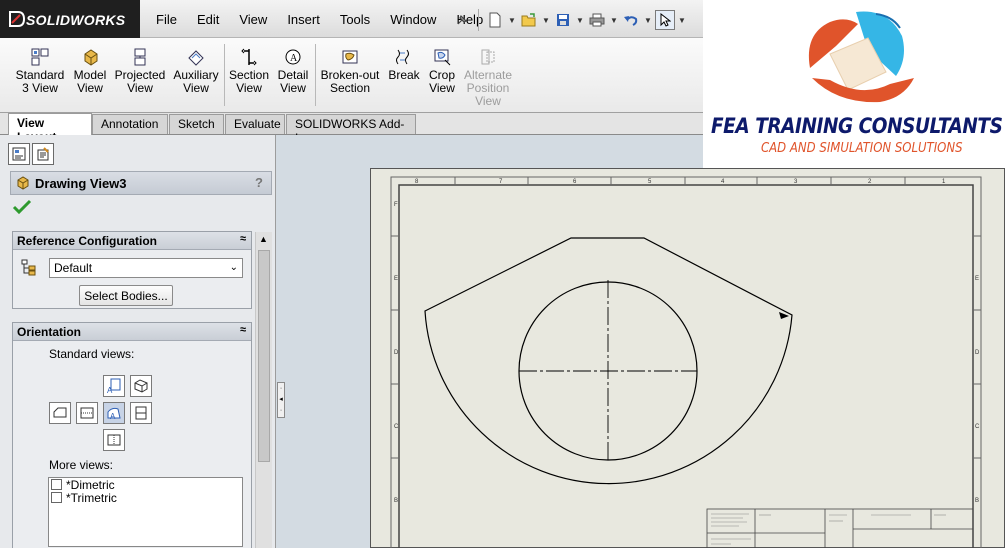 Image resolution: width=1005 pixels, height=548 pixels. What do you see at coordinates (648, 20) in the screenshot?
I see `undo-dropdown-icon: ▼` at bounding box center [648, 20].